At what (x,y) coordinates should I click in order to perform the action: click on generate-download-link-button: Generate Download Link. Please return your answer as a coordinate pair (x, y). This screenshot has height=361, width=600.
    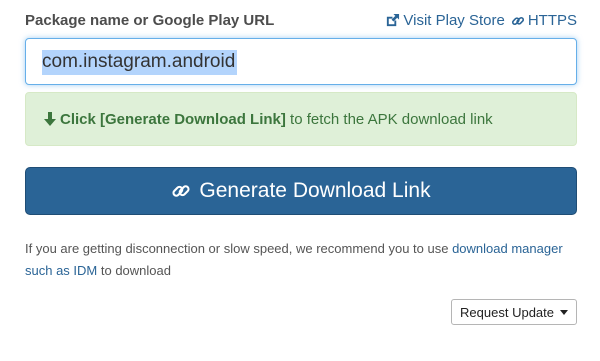
    Looking at the image, I should click on (301, 191).